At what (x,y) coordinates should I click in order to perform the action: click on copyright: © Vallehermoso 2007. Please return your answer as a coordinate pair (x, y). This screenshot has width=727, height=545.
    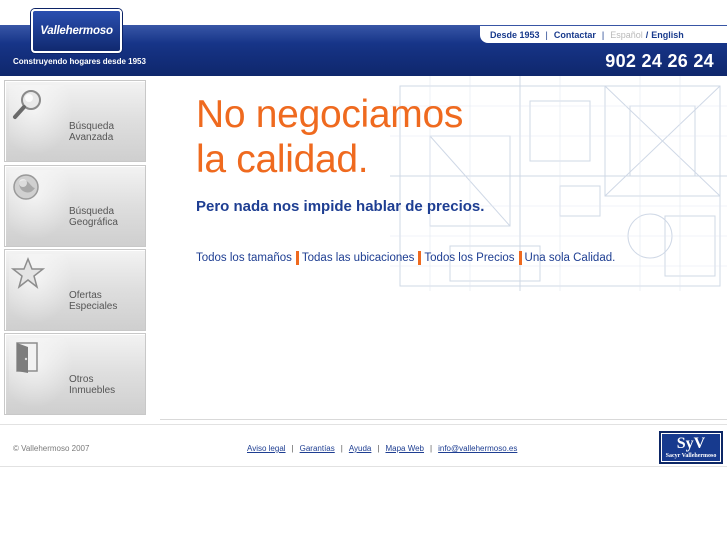
    Looking at the image, I should click on (51, 448).